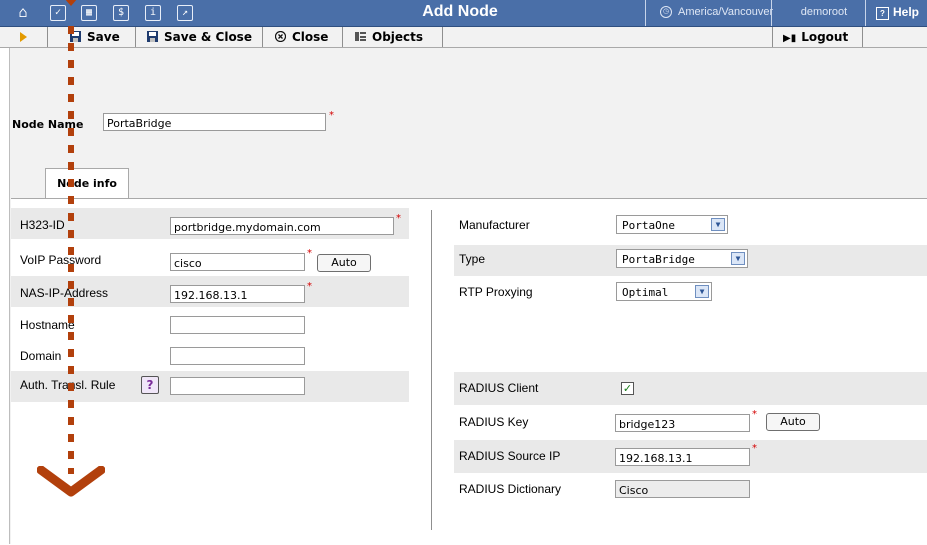 This screenshot has width=927, height=545. What do you see at coordinates (682, 423) in the screenshot?
I see `radius-key-input` at bounding box center [682, 423].